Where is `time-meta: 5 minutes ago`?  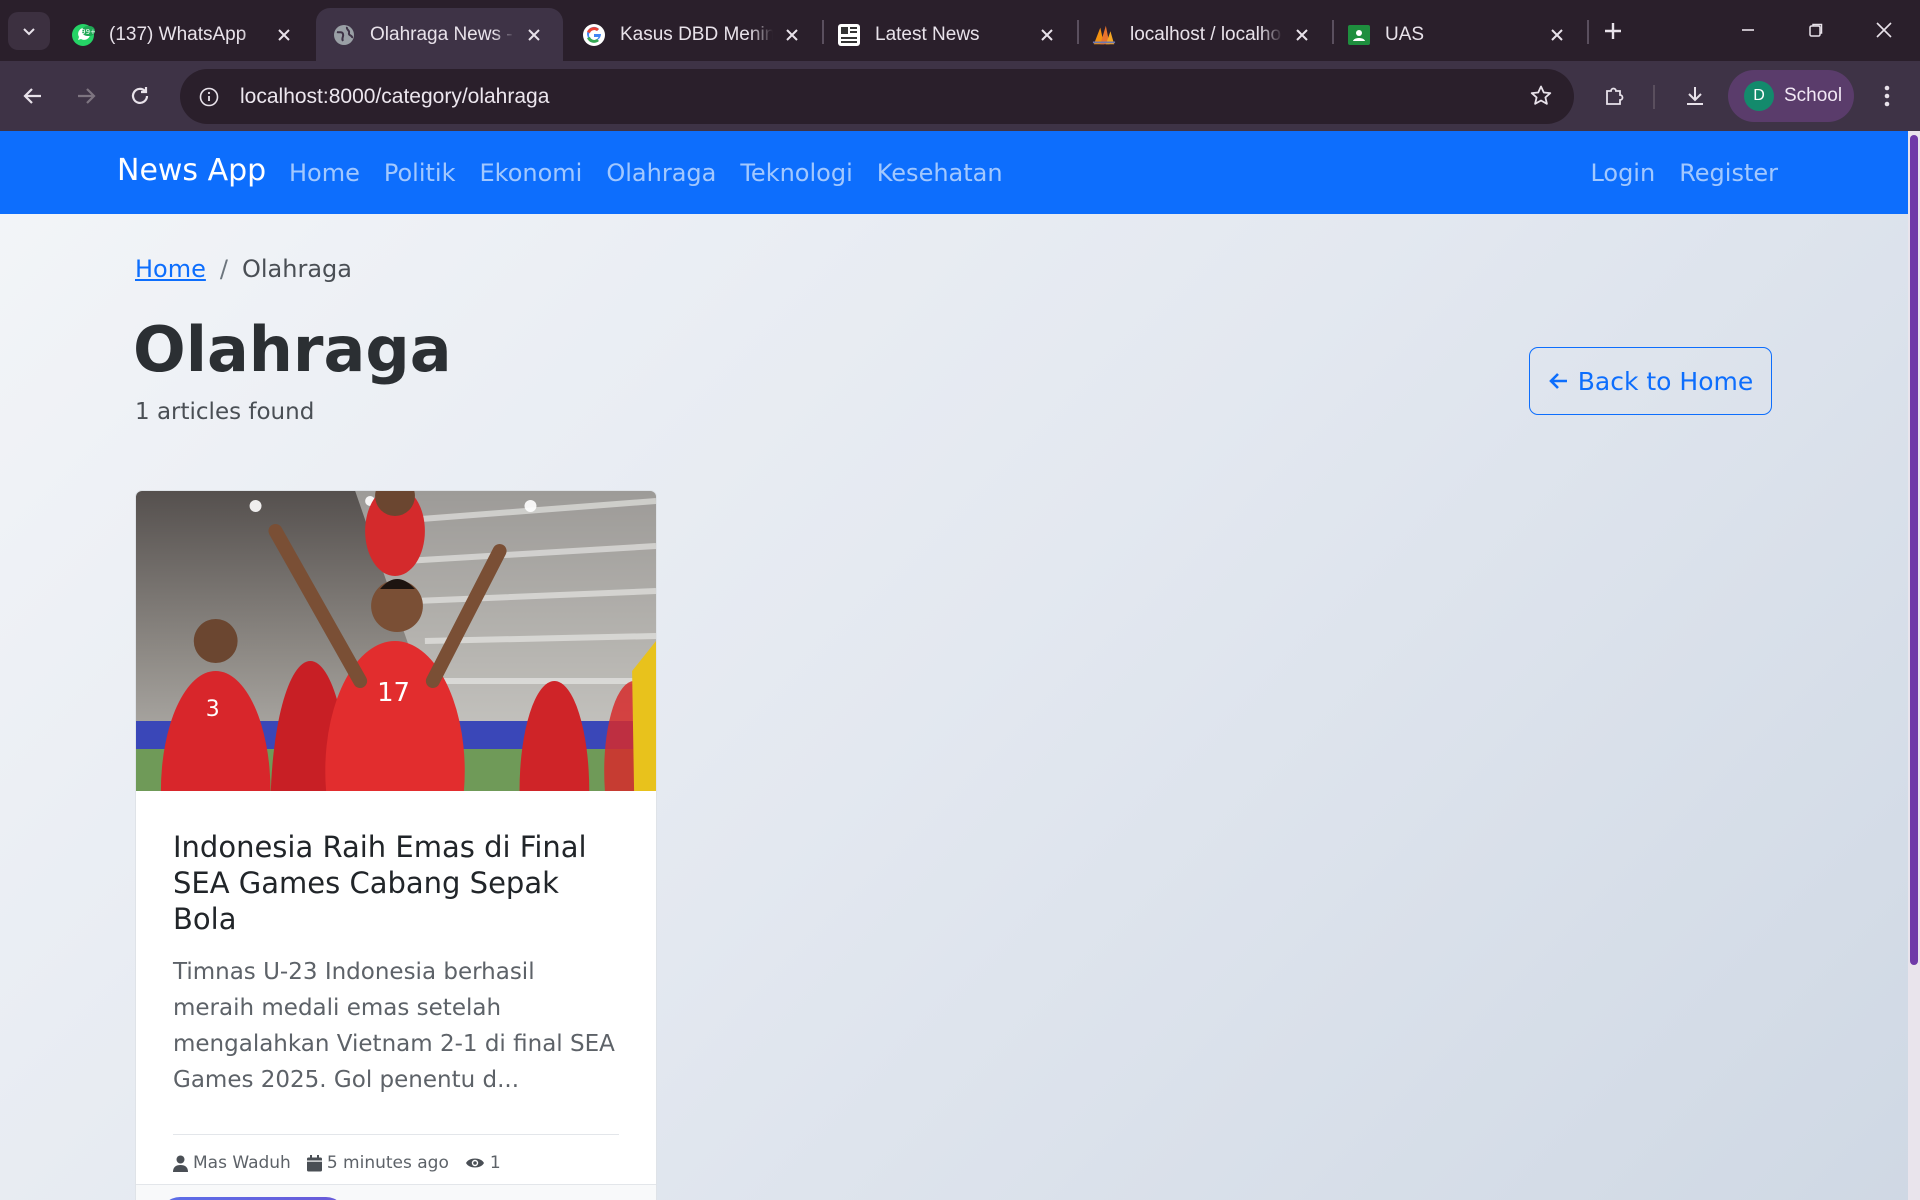
time-meta: 5 minutes ago is located at coordinates (377, 1163).